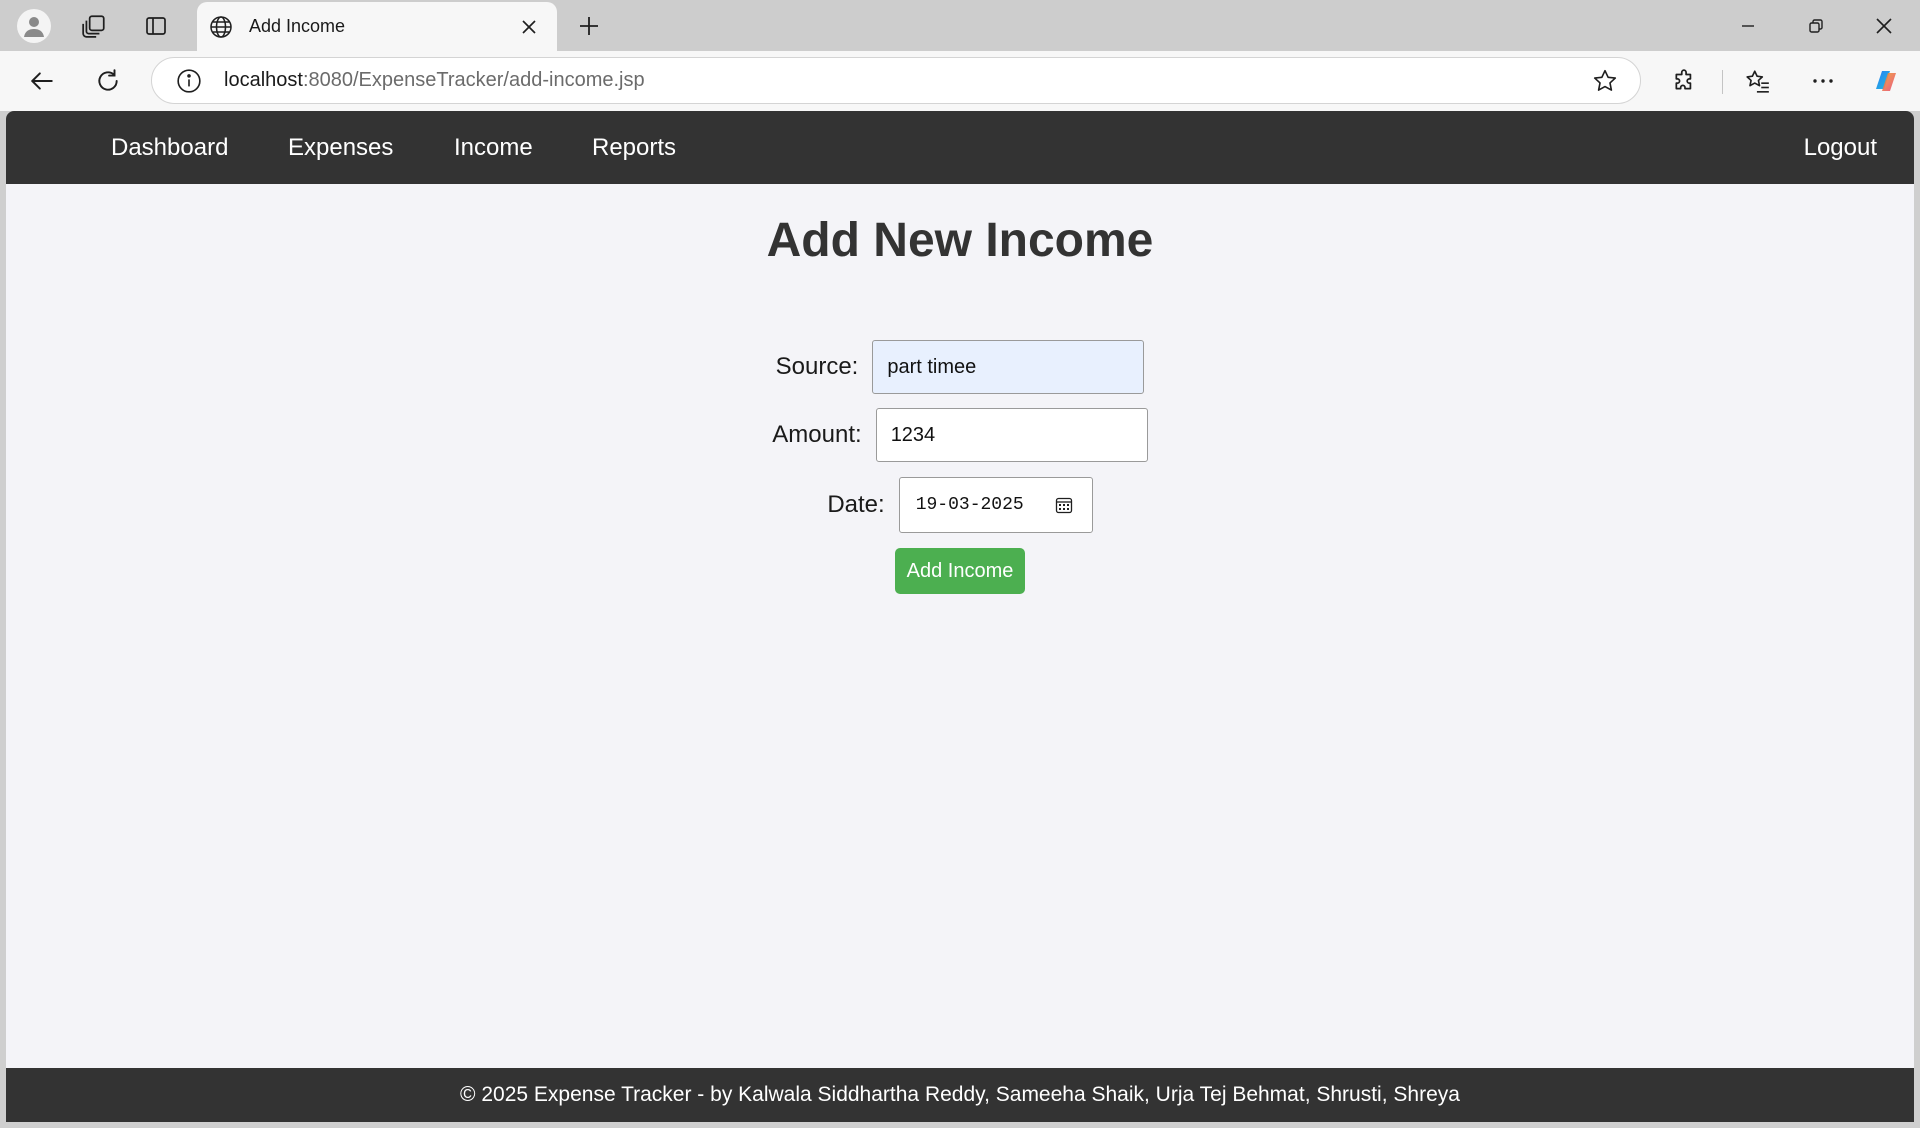  I want to click on tab-title: Add Income, so click(297, 26).